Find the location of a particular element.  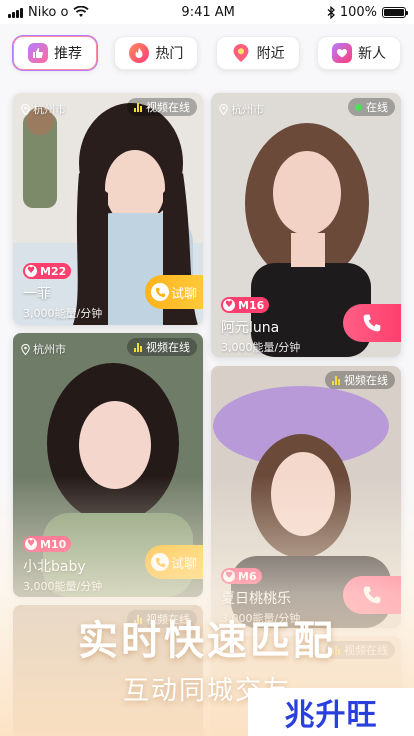

status-right: 100% is located at coordinates (367, 12).